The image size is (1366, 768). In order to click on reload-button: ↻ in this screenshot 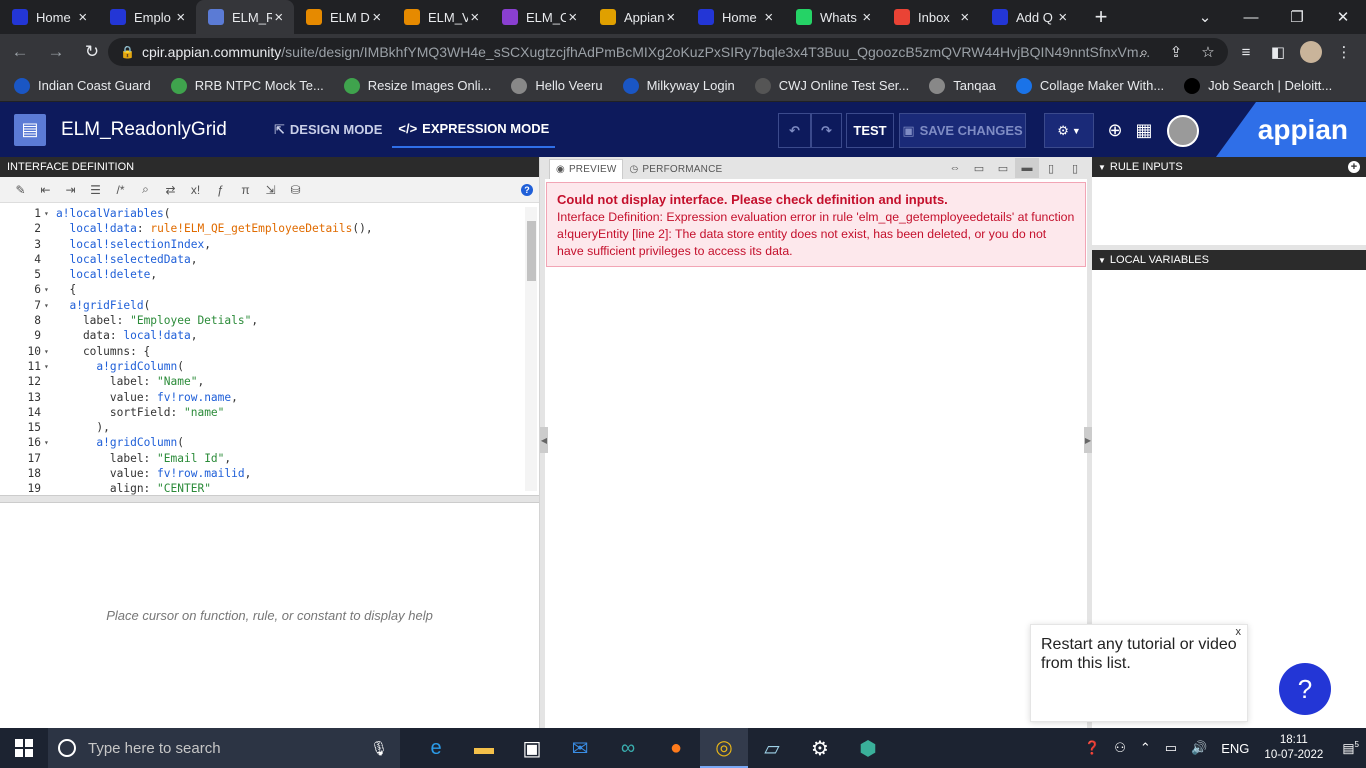, I will do `click(92, 52)`.